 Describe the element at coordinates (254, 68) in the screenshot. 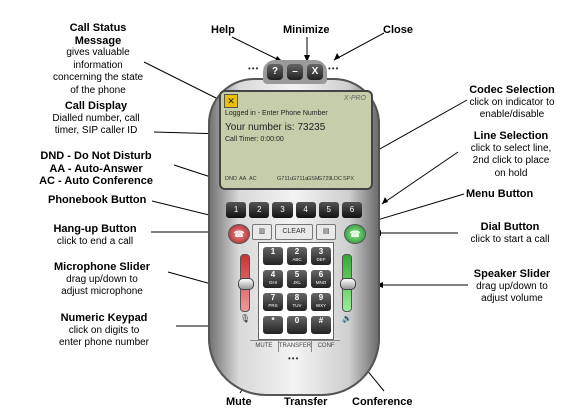

I see `speaker-grille-left: •••` at that location.